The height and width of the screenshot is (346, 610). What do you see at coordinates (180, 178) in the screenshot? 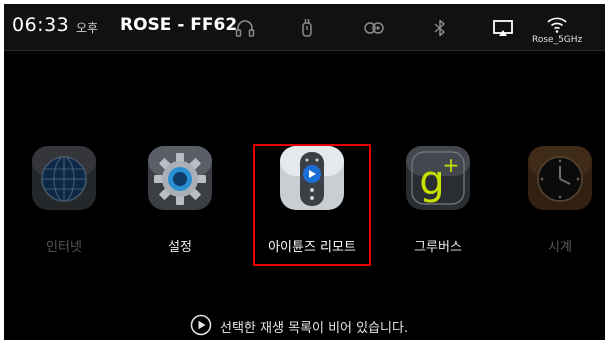
I see `gear-icon` at bounding box center [180, 178].